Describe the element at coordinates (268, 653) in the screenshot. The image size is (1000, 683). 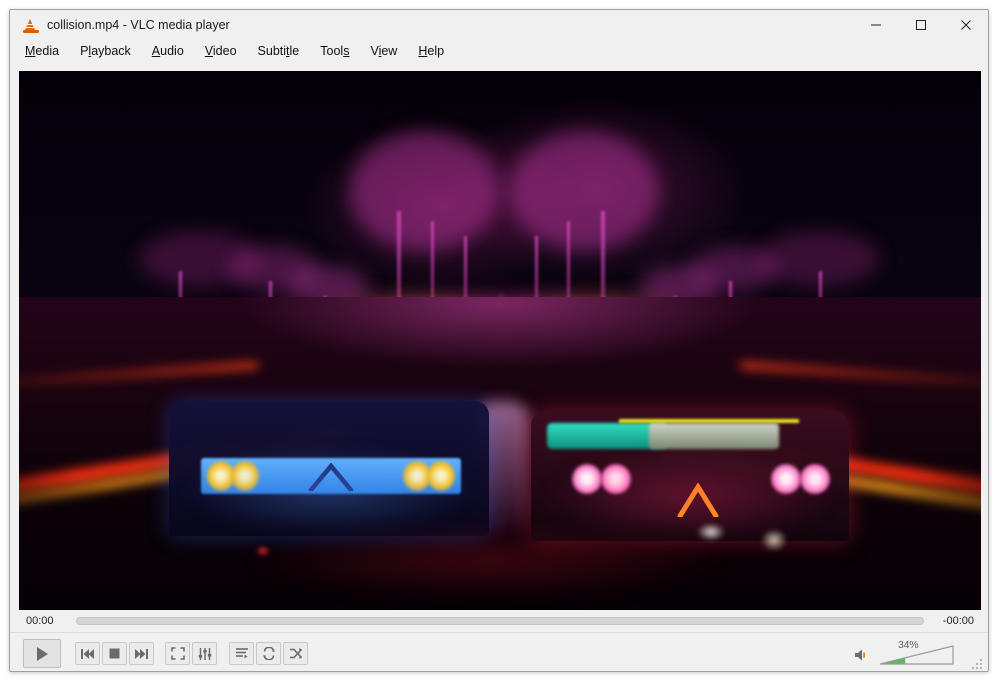
I see `loop-button` at that location.